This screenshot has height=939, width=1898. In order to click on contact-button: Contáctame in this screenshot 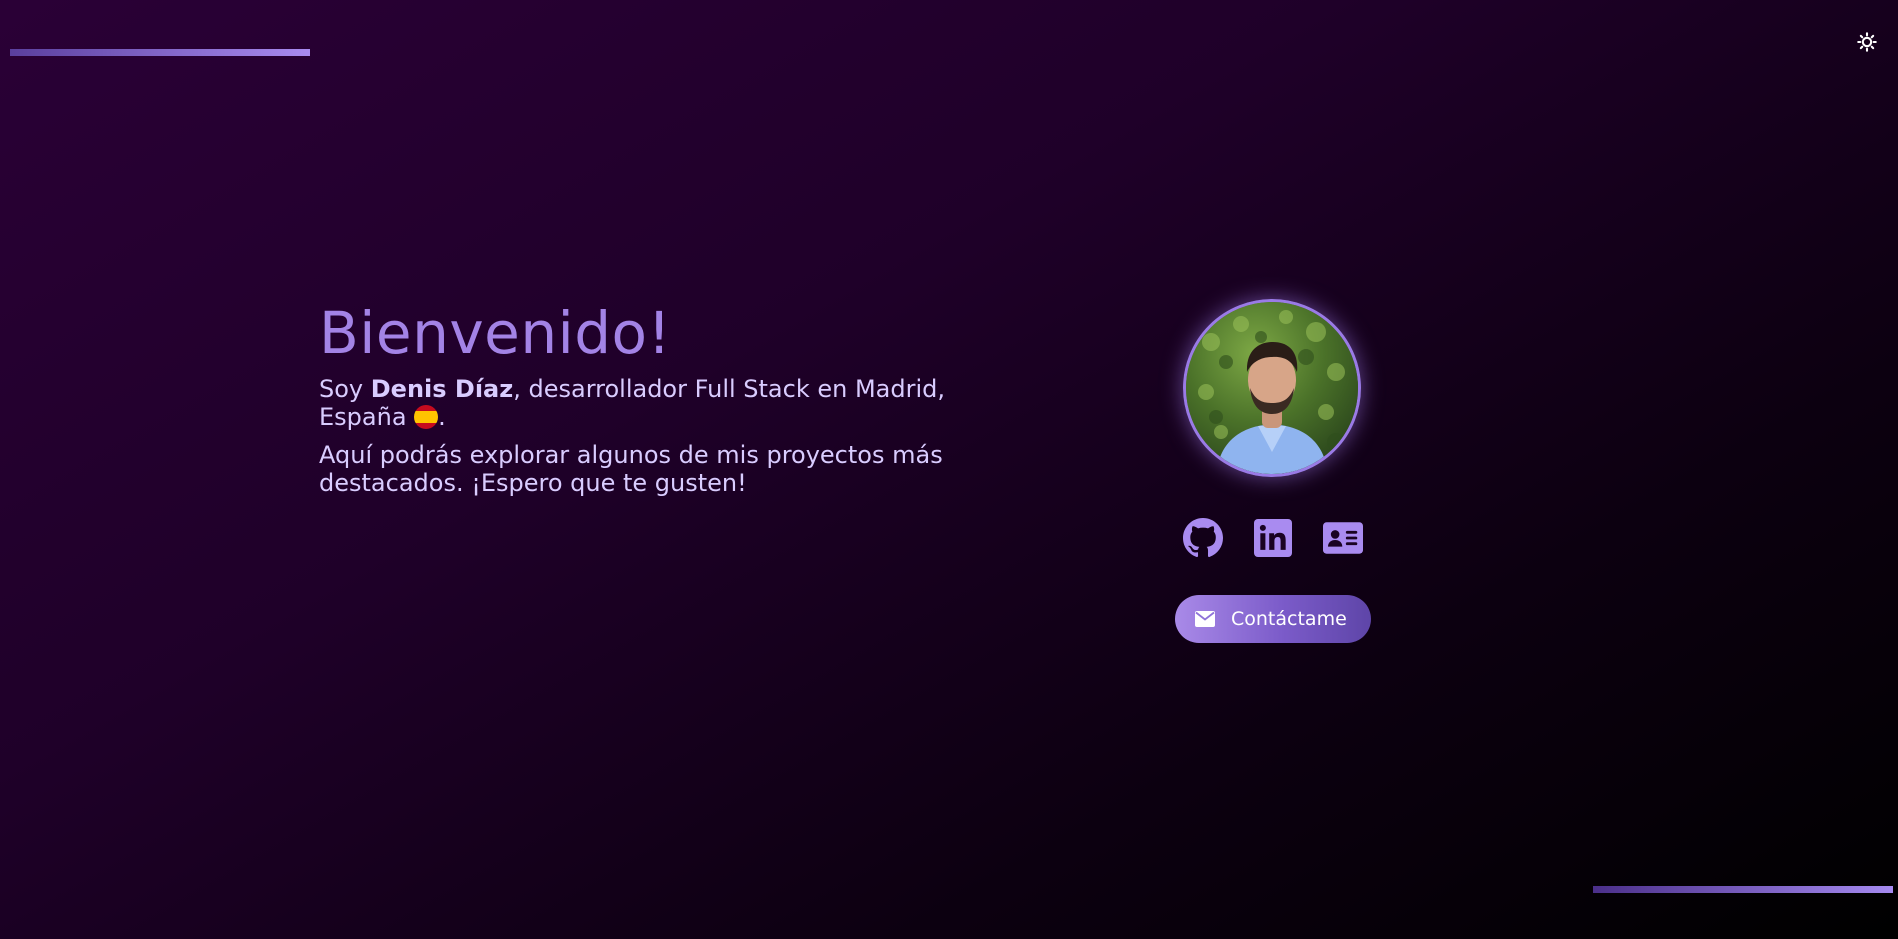, I will do `click(1273, 619)`.